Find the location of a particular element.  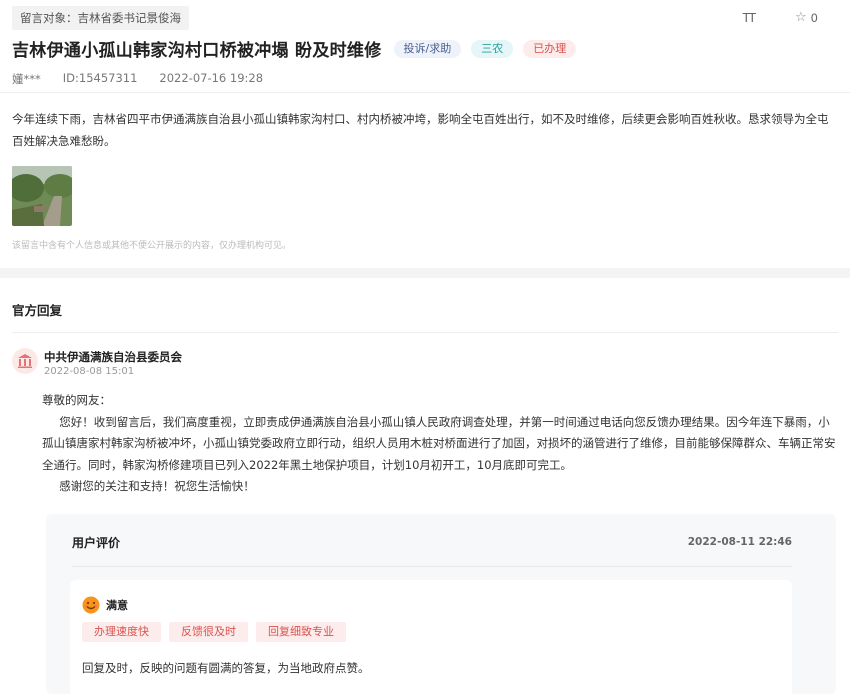

evaluation-comment: 回复及时，反映的问题有圆满的答复，为当地政府点赞。 is located at coordinates (226, 668).